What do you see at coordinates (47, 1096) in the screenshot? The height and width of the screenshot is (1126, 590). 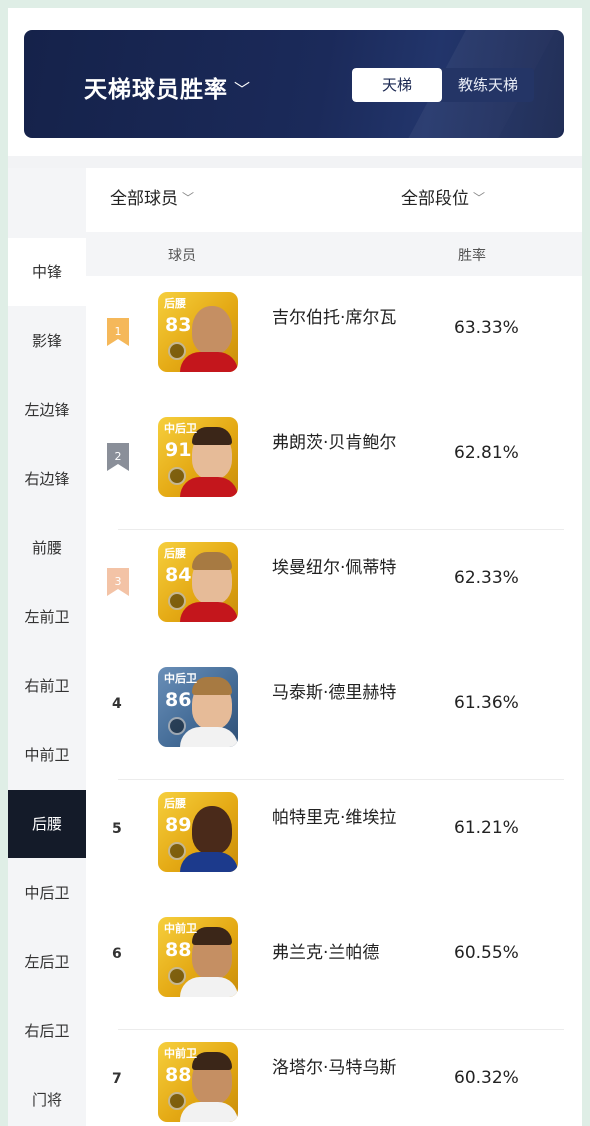 I see `sidebar-item-gk: 门将` at bounding box center [47, 1096].